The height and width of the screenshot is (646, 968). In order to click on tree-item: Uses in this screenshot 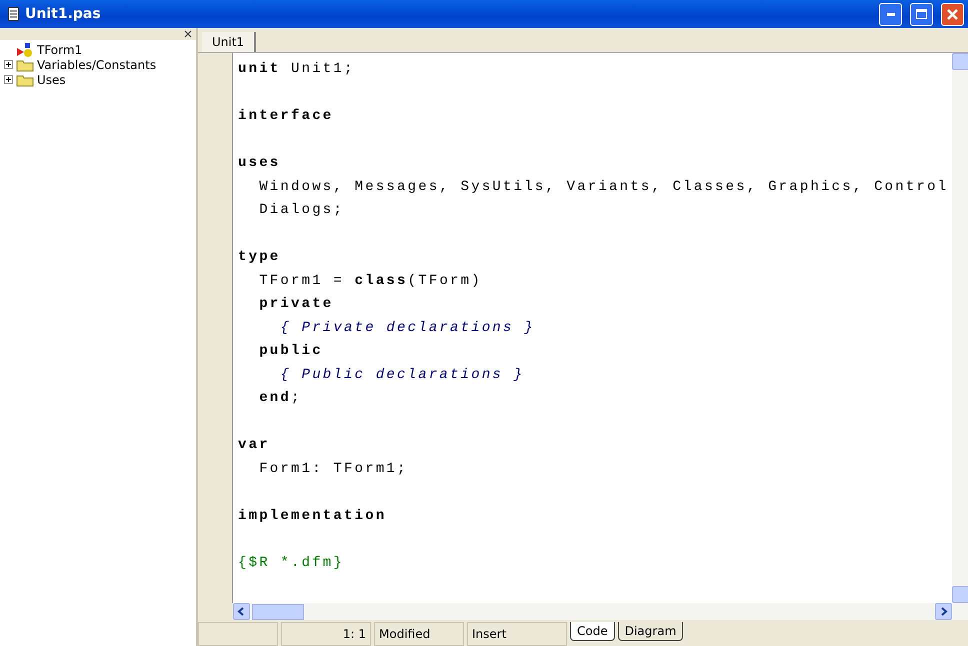, I will do `click(51, 79)`.